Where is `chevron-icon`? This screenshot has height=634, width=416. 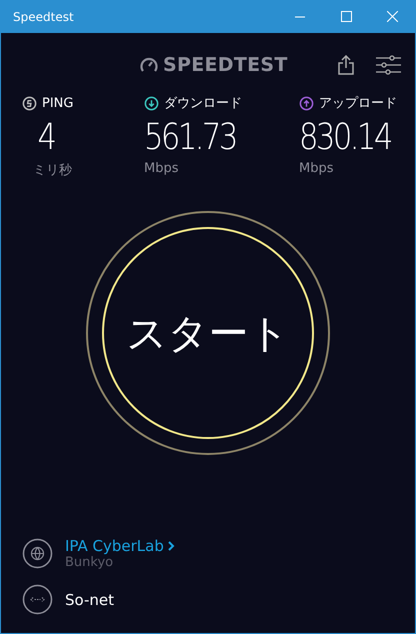 chevron-icon is located at coordinates (171, 546).